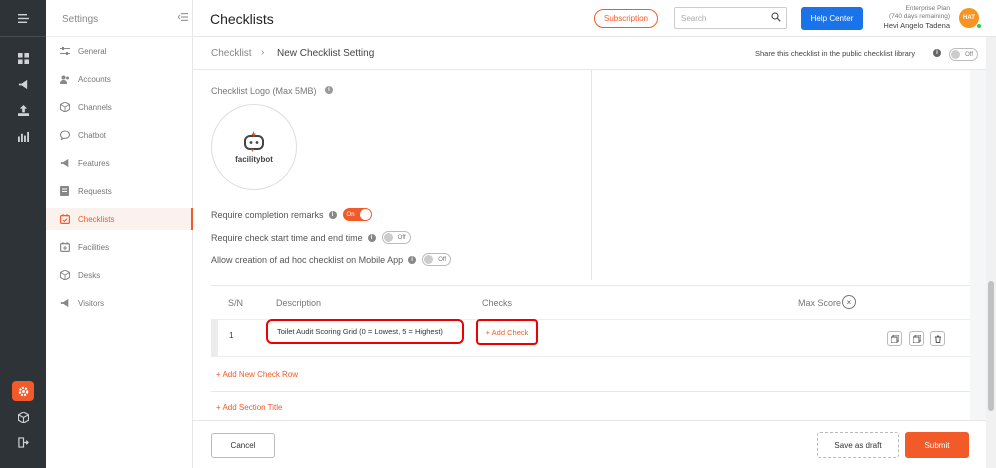 The width and height of the screenshot is (996, 468). Describe the element at coordinates (287, 237) in the screenshot. I see `option-label: Require check start time and end time` at that location.